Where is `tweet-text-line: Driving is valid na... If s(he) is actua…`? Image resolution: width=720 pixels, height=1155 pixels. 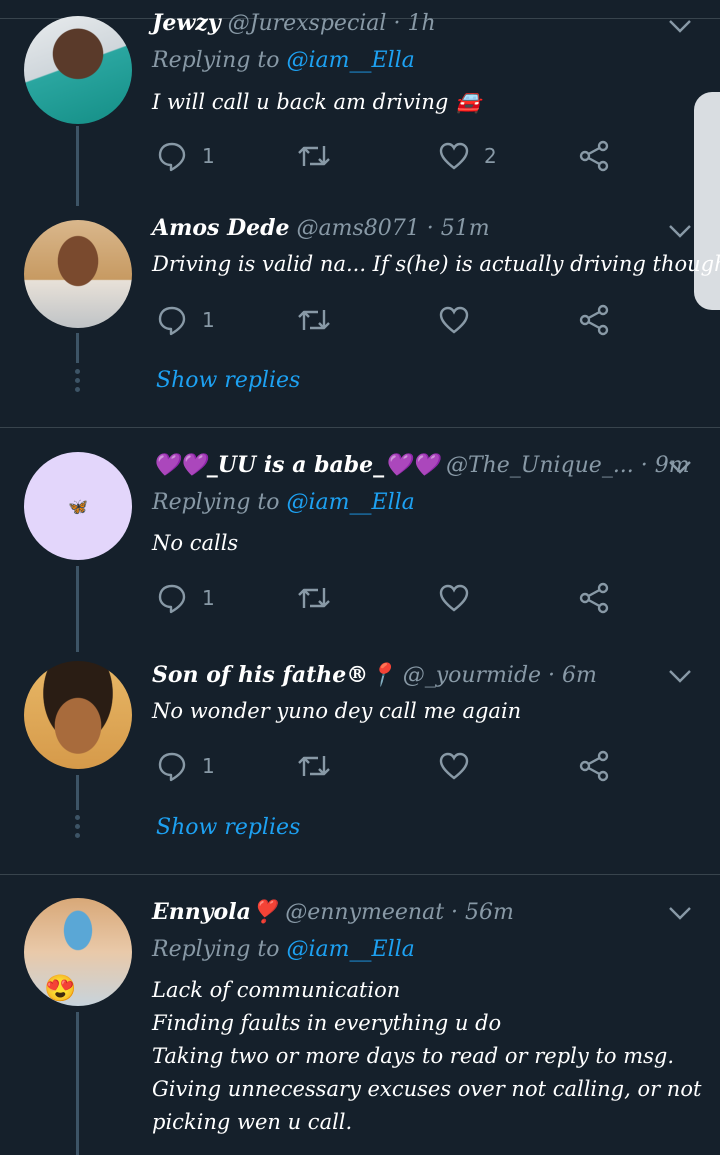 tweet-text-line: Driving is valid na... If s(he) is actua… is located at coordinates (436, 264).